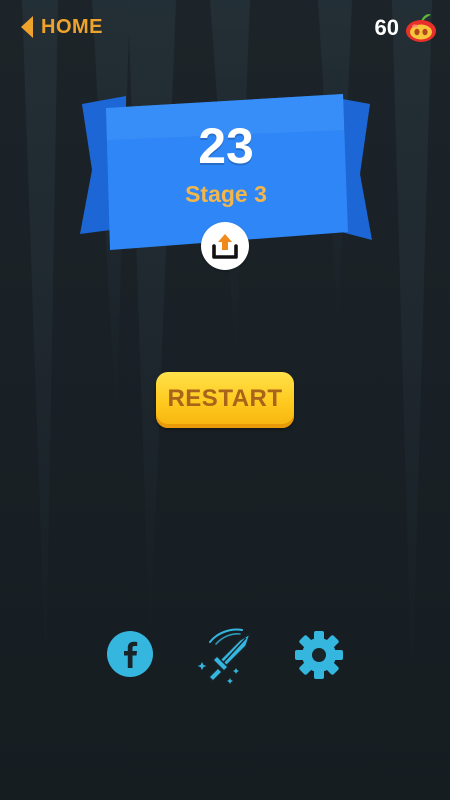 The width and height of the screenshot is (450, 800). I want to click on facebook-button, so click(130, 654).